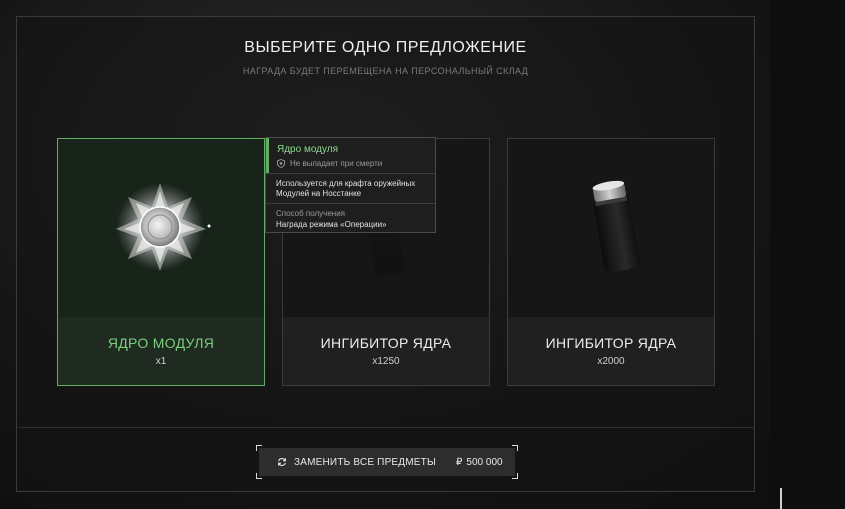  What do you see at coordinates (616, 226) in the screenshot?
I see `core-inhibitor-canister-icon` at bounding box center [616, 226].